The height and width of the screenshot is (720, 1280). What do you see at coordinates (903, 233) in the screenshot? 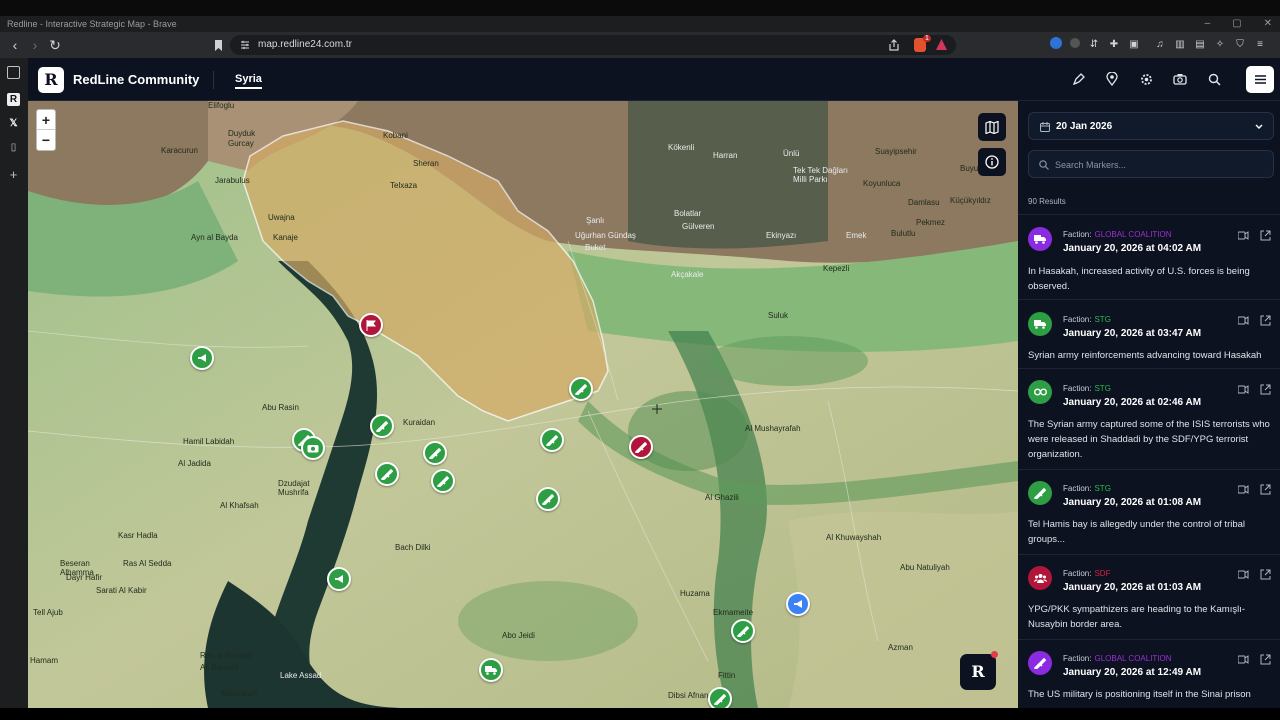
I see `map-label: Bulutlu` at bounding box center [903, 233].